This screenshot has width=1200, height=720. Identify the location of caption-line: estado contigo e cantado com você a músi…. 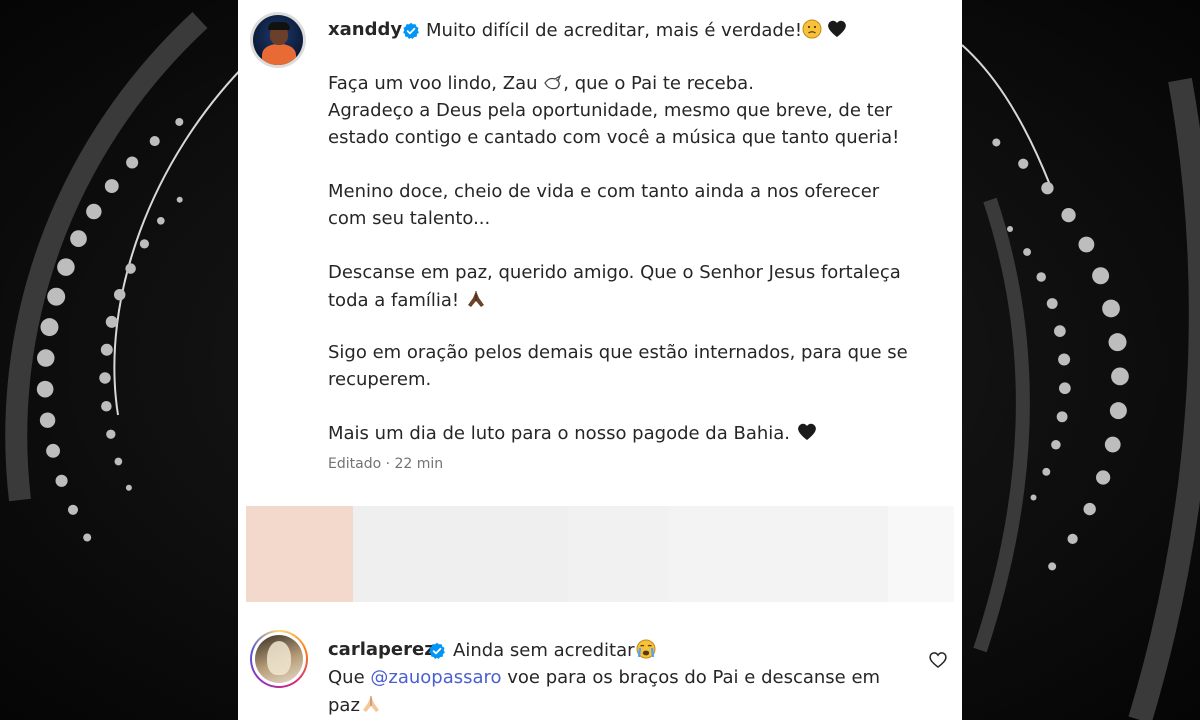
(614, 137).